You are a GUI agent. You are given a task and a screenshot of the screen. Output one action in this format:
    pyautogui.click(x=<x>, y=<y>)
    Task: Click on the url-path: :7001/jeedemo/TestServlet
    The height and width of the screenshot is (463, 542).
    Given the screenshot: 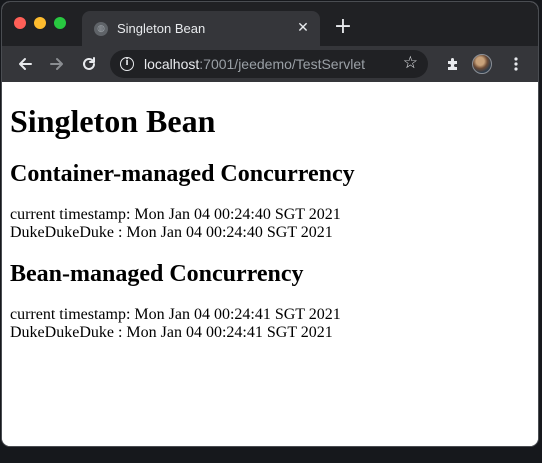 What is the action you would take?
    pyautogui.click(x=282, y=64)
    